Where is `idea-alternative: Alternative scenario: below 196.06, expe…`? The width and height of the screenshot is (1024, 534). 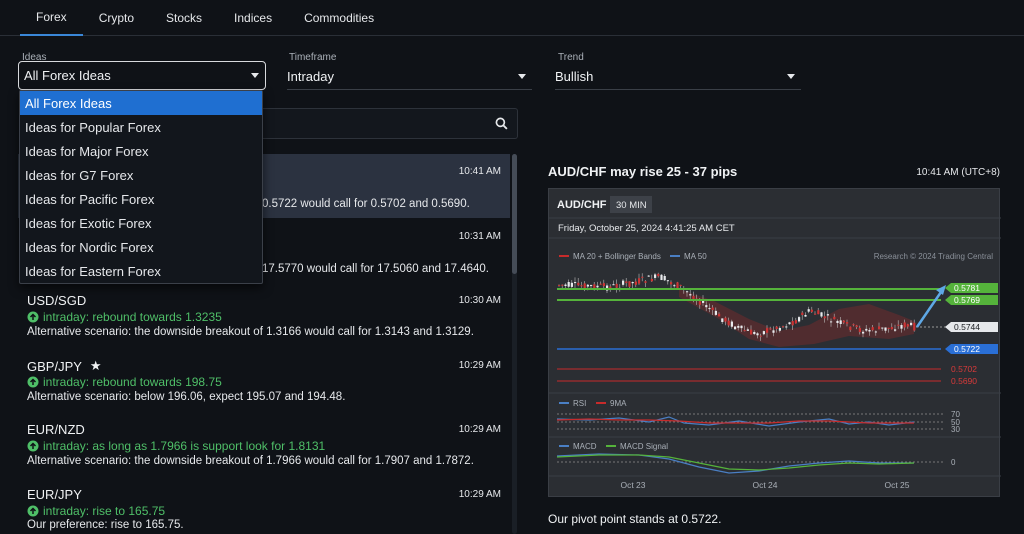 idea-alternative: Alternative scenario: below 196.06, expe… is located at coordinates (186, 397).